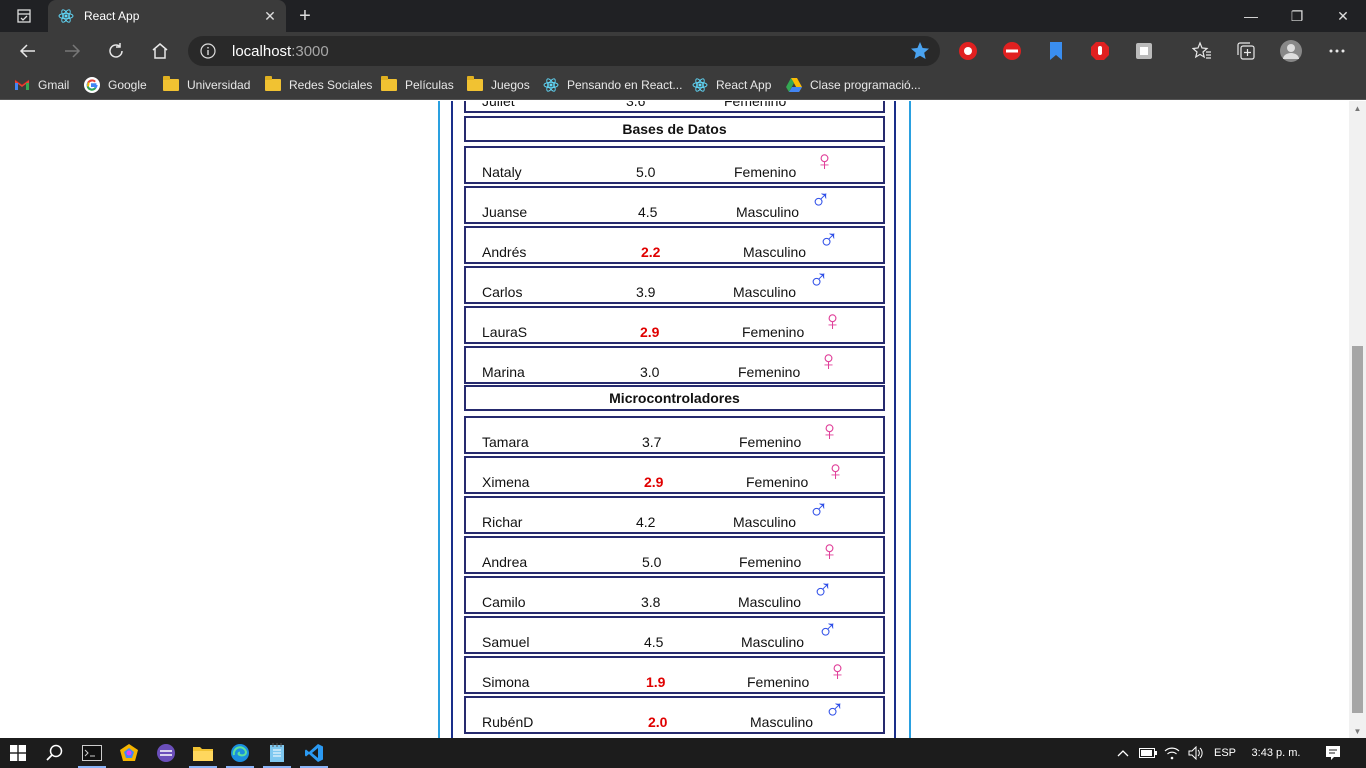  Describe the element at coordinates (240, 753) in the screenshot. I see `edge-browser-icon` at that location.